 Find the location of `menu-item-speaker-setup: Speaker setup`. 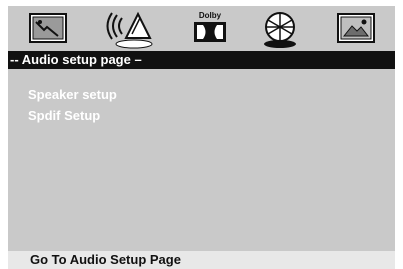

menu-item-speaker-setup: Speaker setup is located at coordinates (72, 94).